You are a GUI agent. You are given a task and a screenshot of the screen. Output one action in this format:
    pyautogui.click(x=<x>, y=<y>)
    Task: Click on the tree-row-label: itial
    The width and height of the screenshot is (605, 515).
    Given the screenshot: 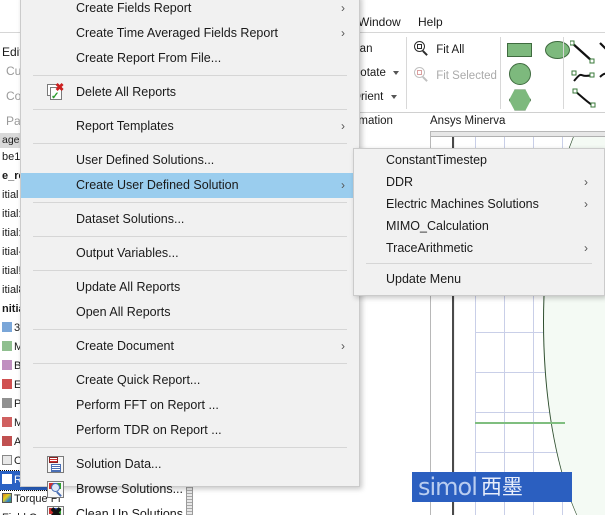 What is the action you would take?
    pyautogui.click(x=10, y=195)
    